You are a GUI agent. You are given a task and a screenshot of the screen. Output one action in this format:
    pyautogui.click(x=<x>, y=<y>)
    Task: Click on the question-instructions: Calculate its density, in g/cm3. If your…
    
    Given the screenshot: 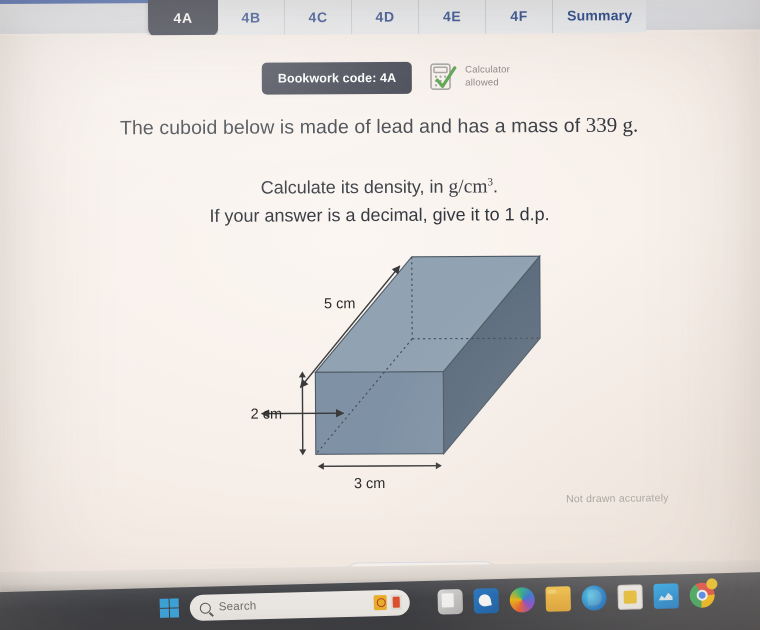 What is the action you would take?
    pyautogui.click(x=380, y=201)
    